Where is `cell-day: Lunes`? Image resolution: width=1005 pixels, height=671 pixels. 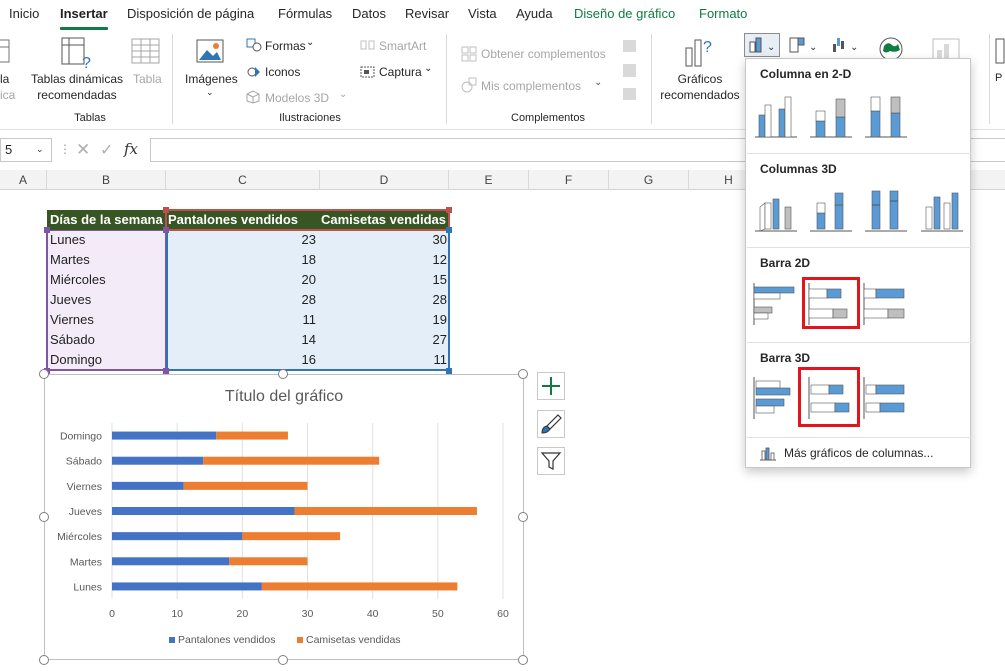
cell-day: Lunes is located at coordinates (107, 240).